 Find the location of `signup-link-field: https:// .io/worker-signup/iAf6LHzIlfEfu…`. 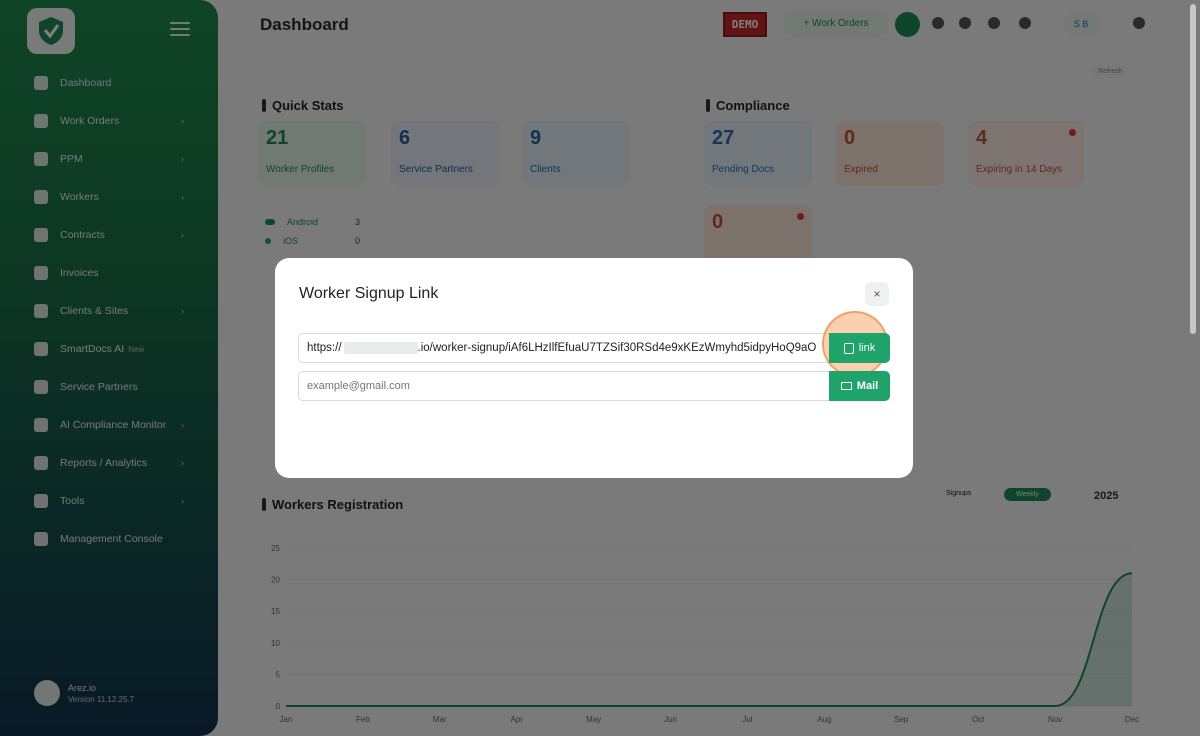

signup-link-field: https:// .io/worker-signup/iAf6LHzIlfEfu… is located at coordinates (564, 348).